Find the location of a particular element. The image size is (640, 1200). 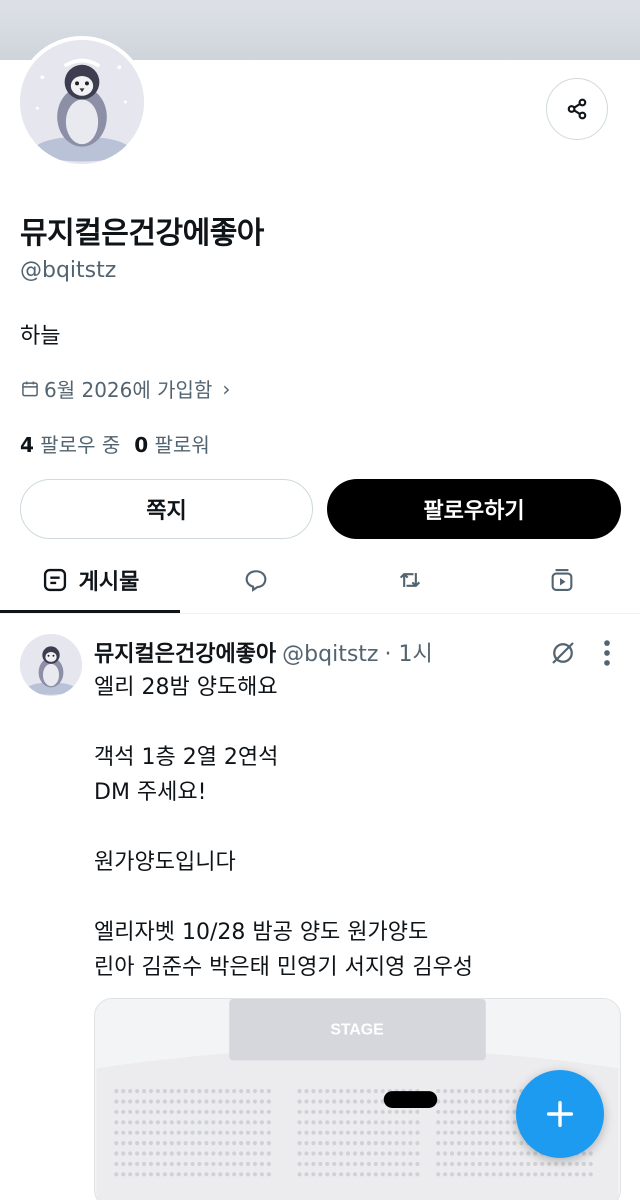

reply-icon is located at coordinates (256, 581).